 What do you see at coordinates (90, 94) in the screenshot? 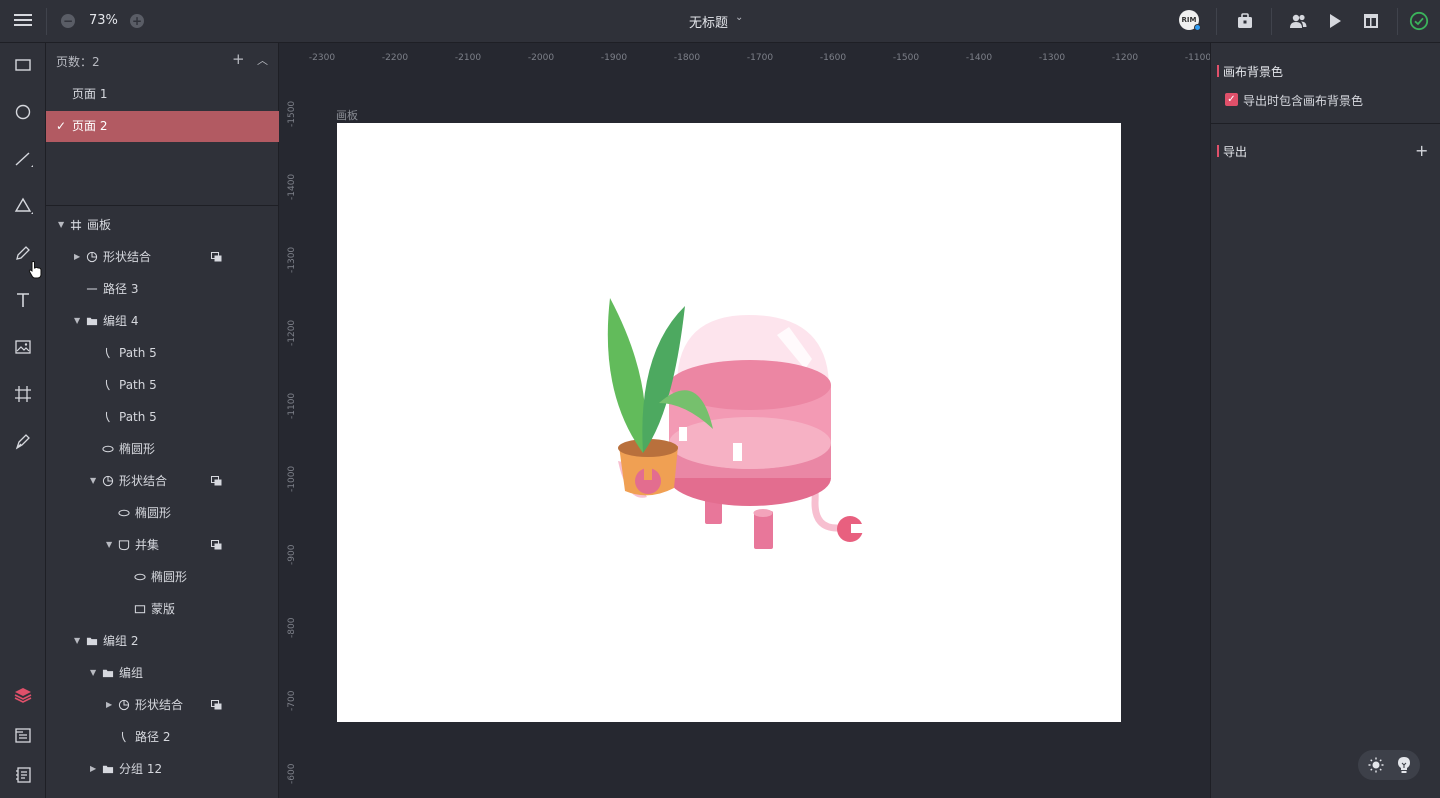
I see `page-label: 页面 1` at bounding box center [90, 94].